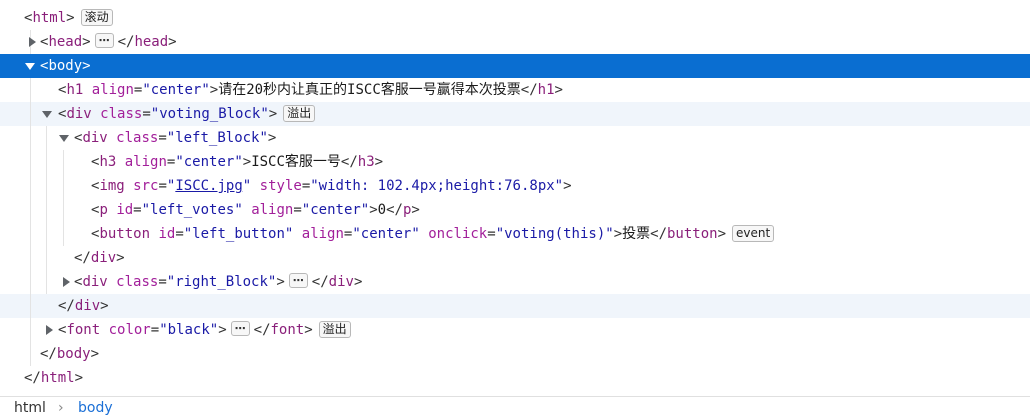 The width and height of the screenshot is (1030, 416). Describe the element at coordinates (382, 210) in the screenshot. I see `text-node: 0` at that location.